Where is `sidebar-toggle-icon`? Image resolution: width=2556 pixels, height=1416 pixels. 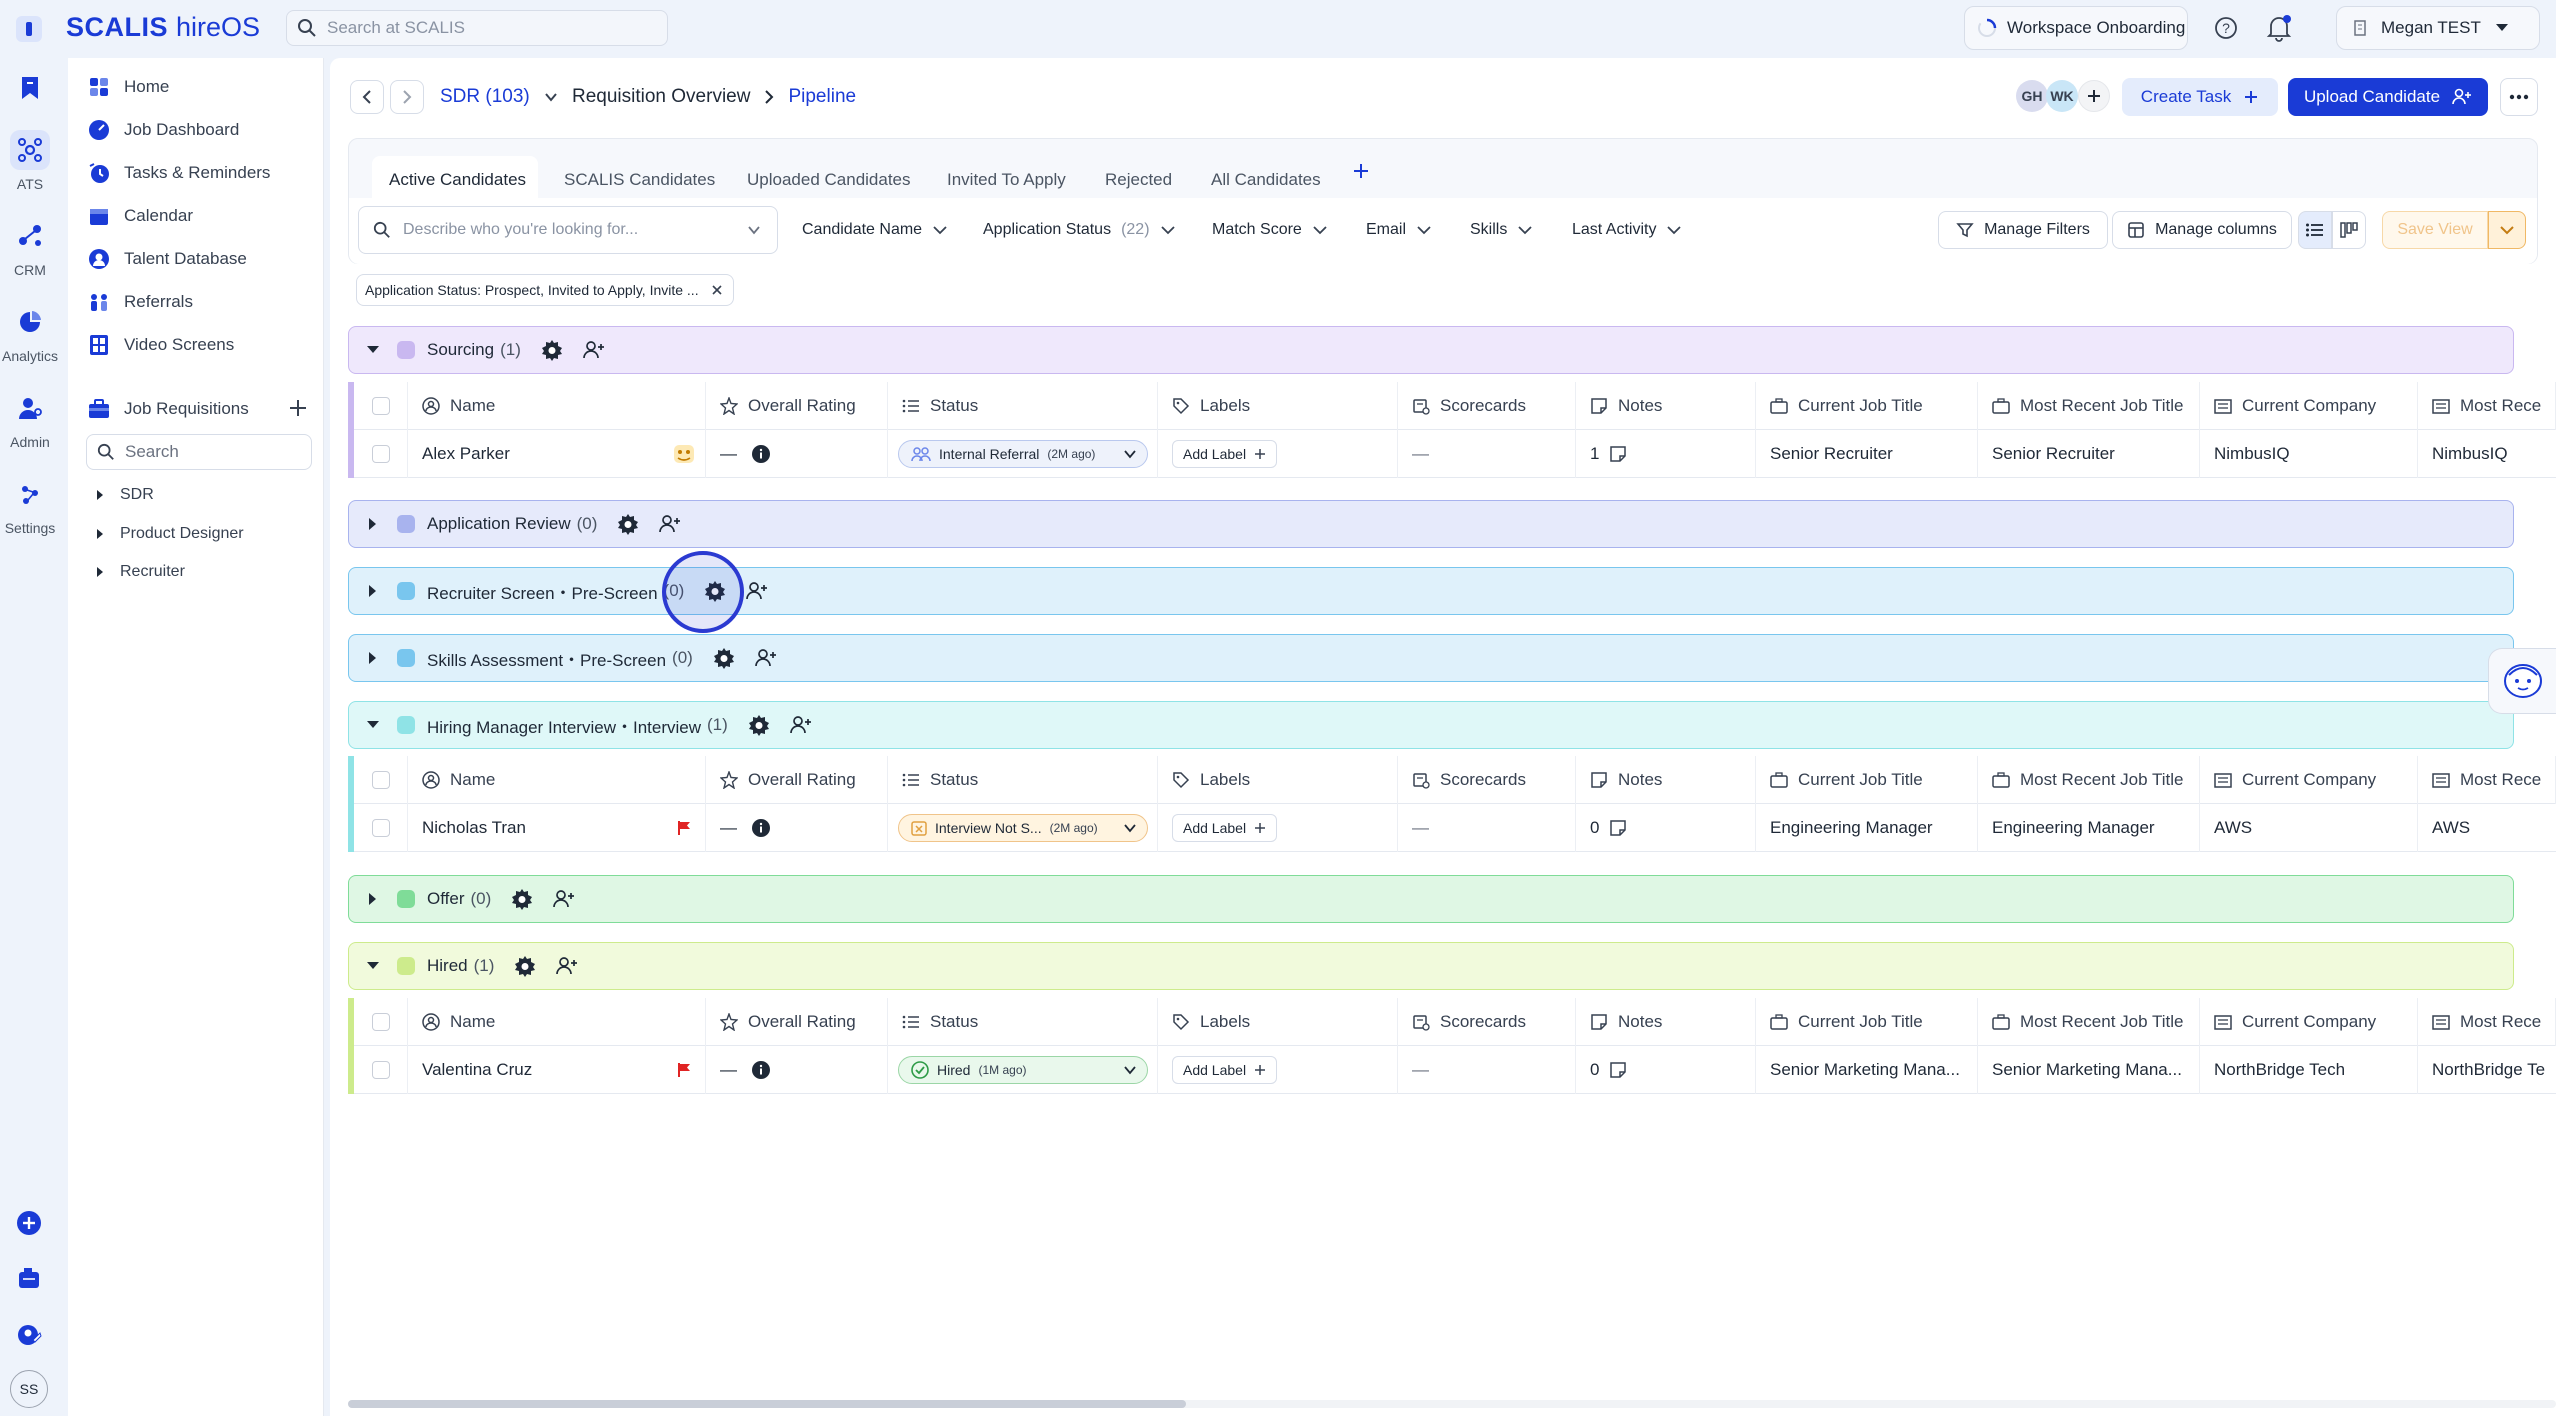 sidebar-toggle-icon is located at coordinates (29, 29).